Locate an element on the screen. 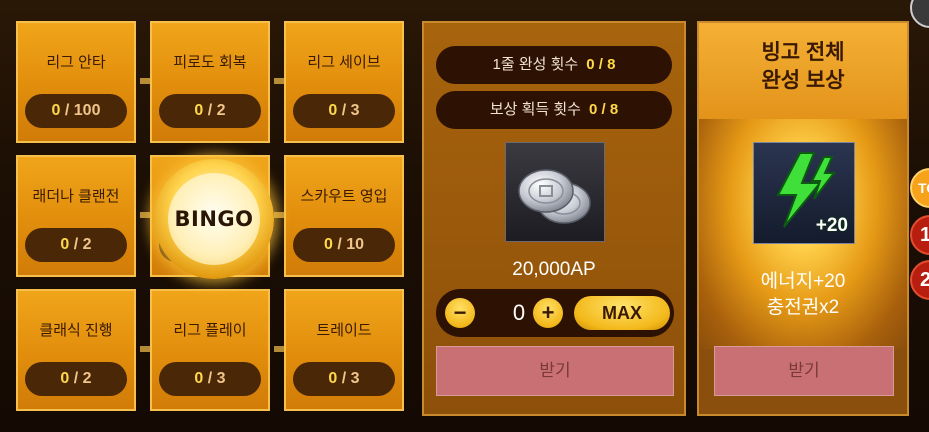  bingo-cell: 리그 세이브 0 / 3 is located at coordinates (344, 82).